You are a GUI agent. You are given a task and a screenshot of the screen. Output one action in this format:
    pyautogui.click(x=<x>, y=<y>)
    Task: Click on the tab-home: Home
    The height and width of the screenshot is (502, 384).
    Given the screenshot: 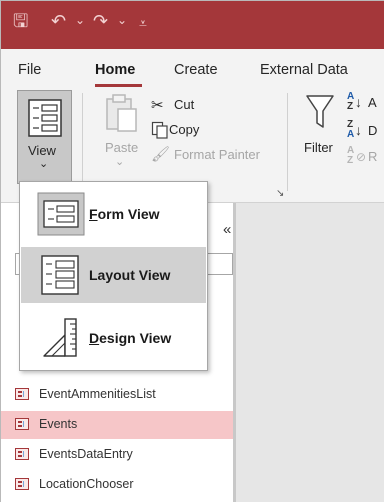 What is the action you would take?
    pyautogui.click(x=115, y=70)
    